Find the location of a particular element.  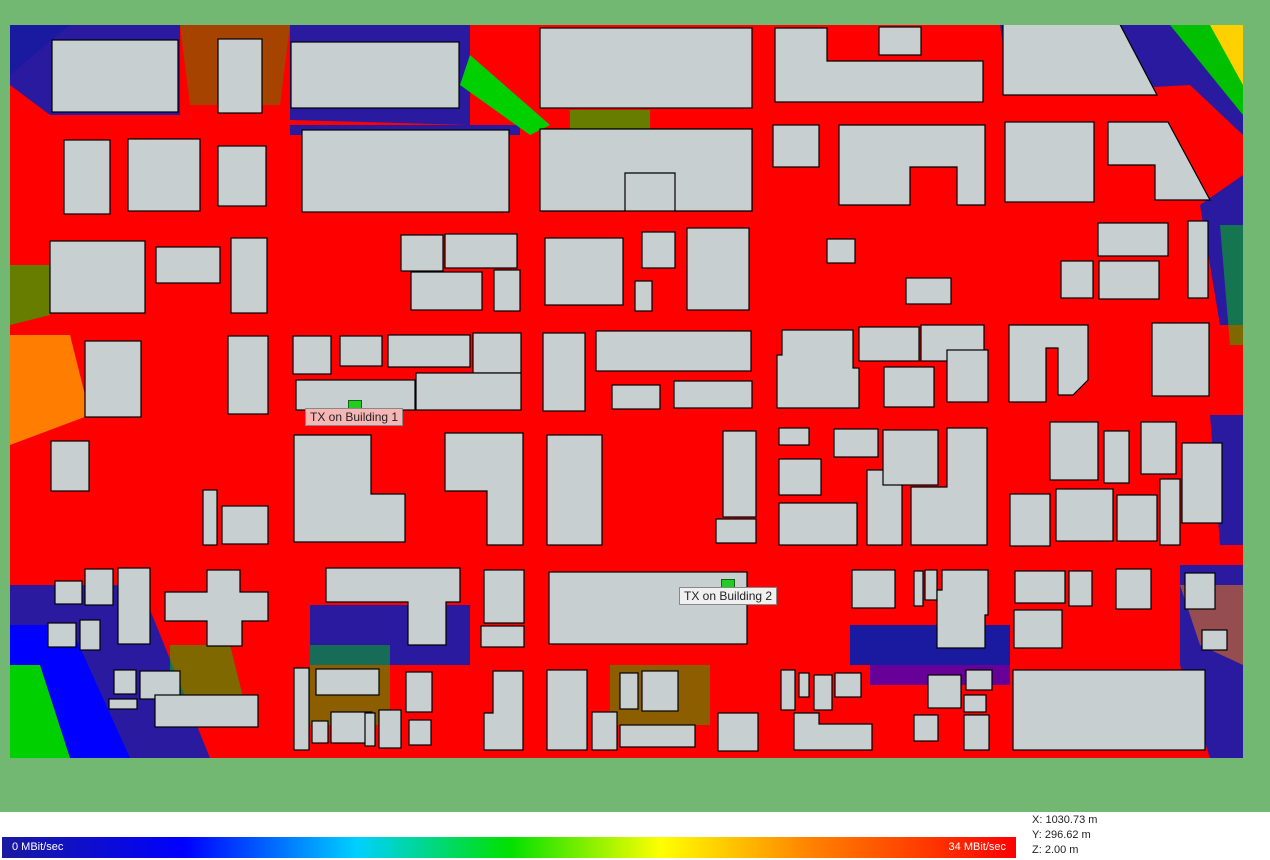

cursor-z: Z: 2.00 m is located at coordinates (1055, 850).